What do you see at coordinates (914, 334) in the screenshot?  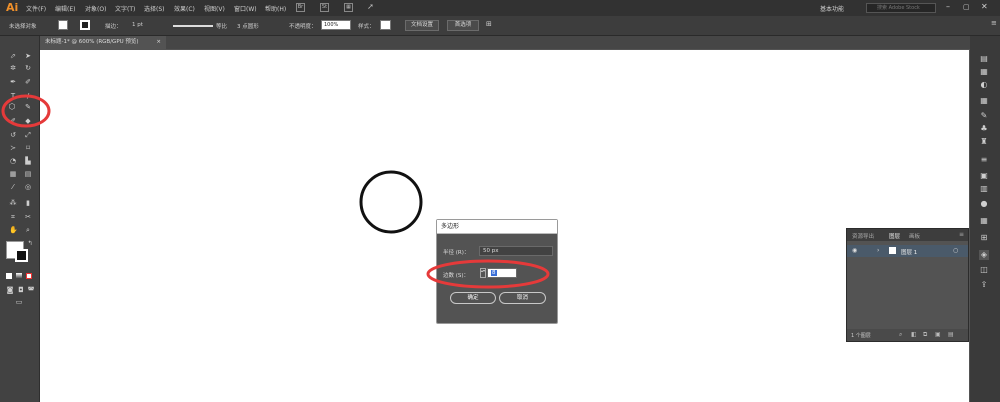 I see `clipping-mask-icon: ◧` at bounding box center [914, 334].